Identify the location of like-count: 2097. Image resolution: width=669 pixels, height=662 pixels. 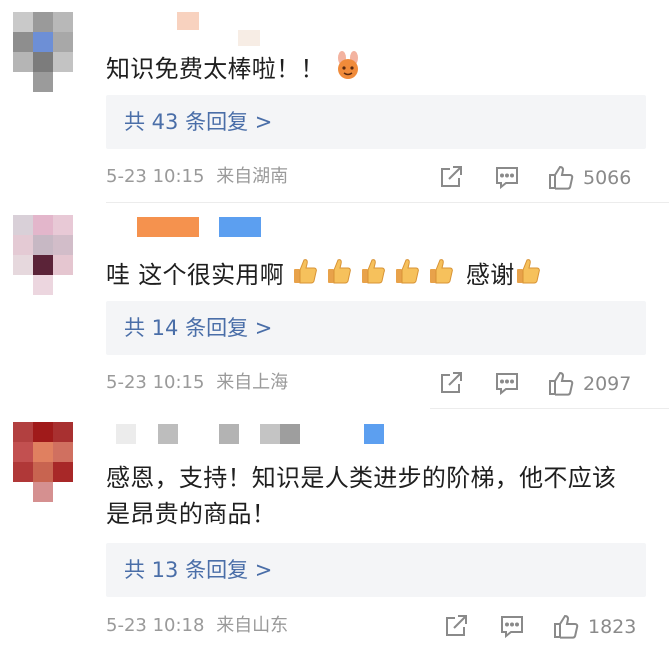
(607, 384).